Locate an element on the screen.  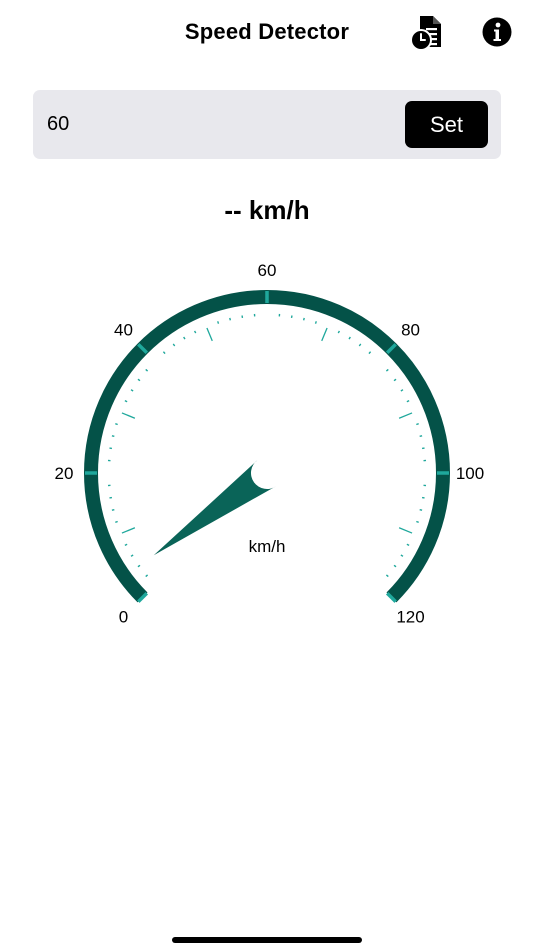
gauge-tick-label: 100 is located at coordinates (470, 473).